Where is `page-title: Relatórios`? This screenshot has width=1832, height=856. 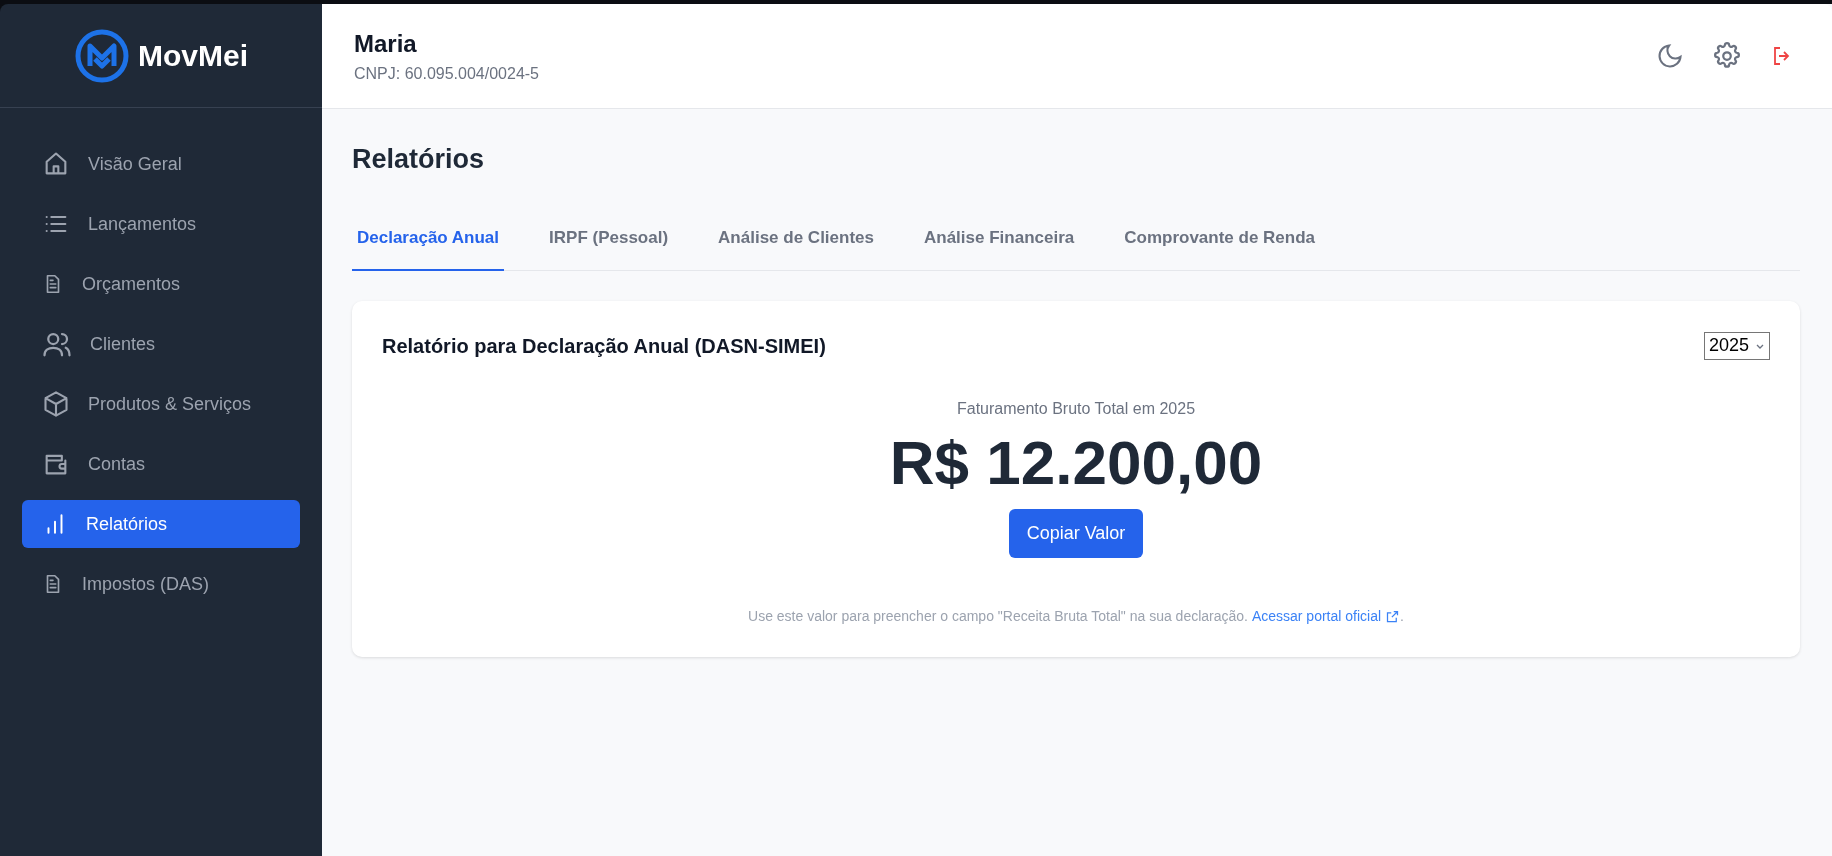
page-title: Relatórios is located at coordinates (419, 159).